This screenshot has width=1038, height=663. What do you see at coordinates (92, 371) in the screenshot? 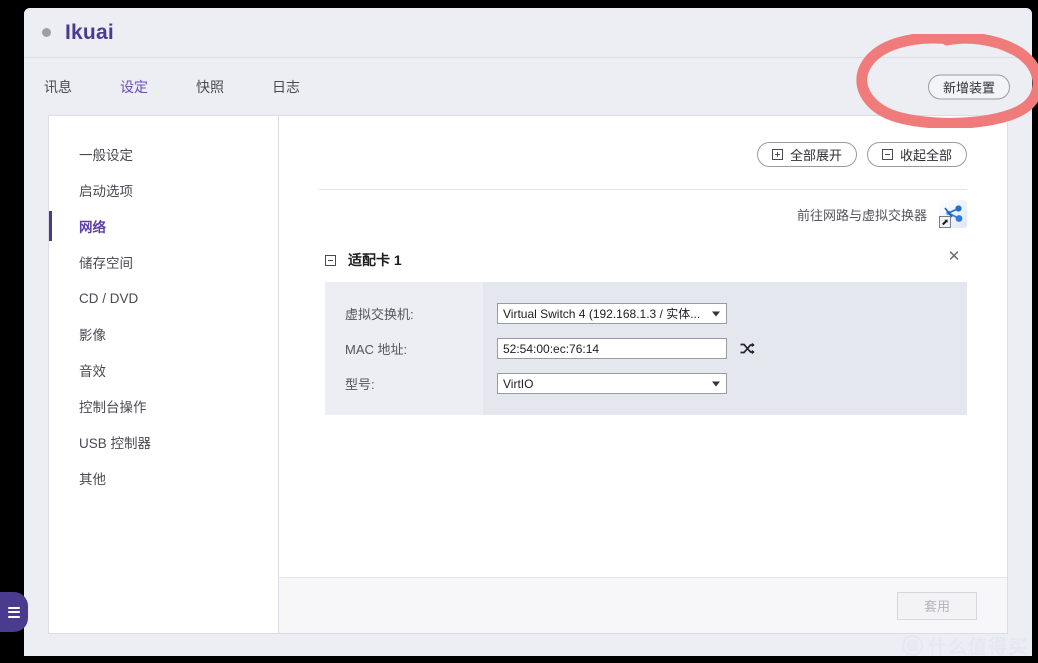
I see `sidebar-item-label: 音效` at bounding box center [92, 371].